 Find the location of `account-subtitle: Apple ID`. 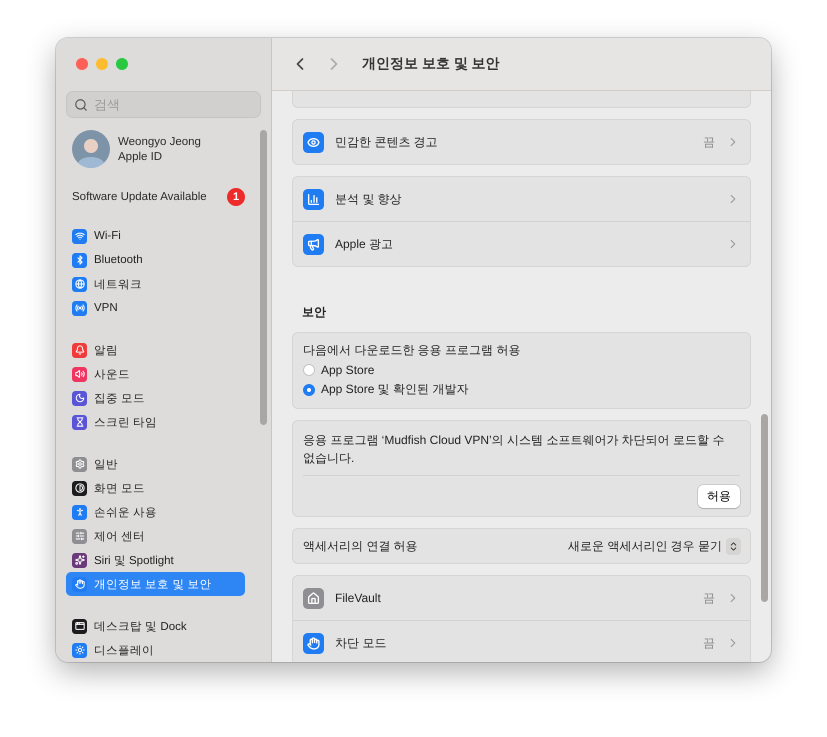

account-subtitle: Apple ID is located at coordinates (141, 156).